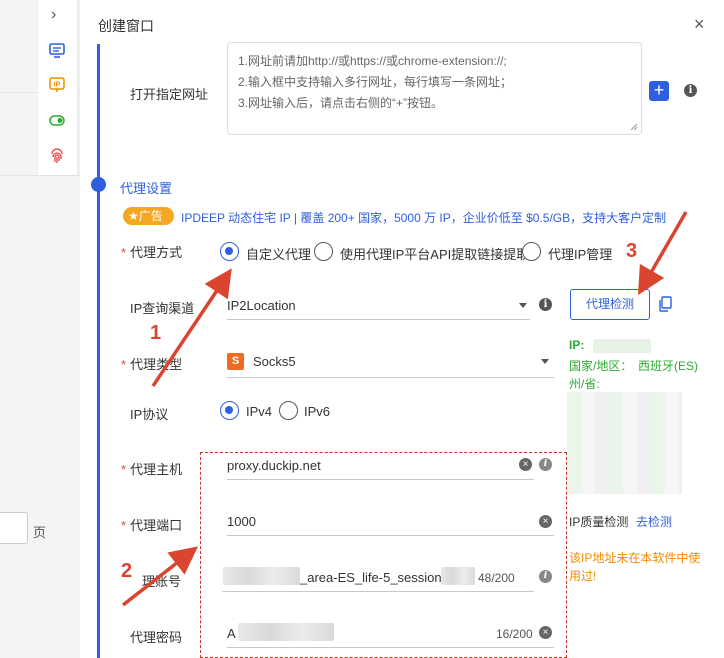  Describe the element at coordinates (601, 366) in the screenshot. I see `country-label: 国家/地区：` at that location.